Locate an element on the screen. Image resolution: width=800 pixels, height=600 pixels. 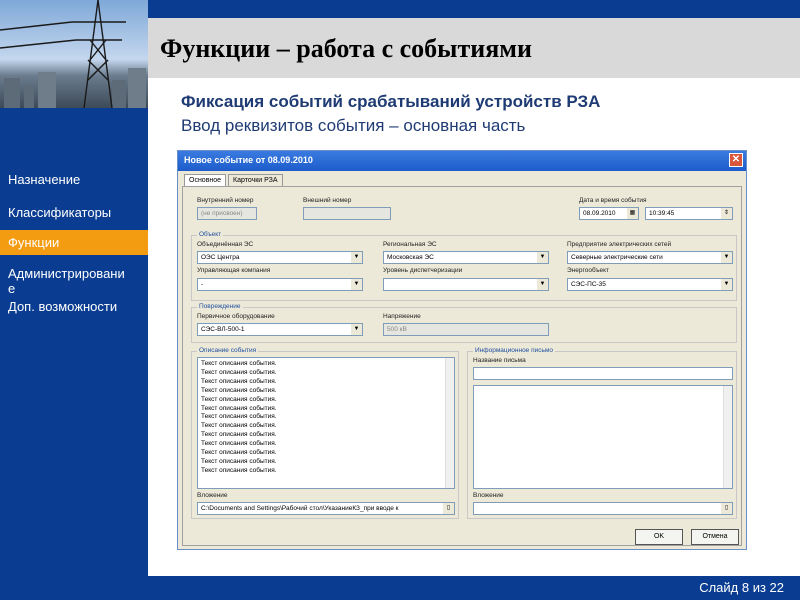
date-value: 08.09.2010 is located at coordinates (599, 213).